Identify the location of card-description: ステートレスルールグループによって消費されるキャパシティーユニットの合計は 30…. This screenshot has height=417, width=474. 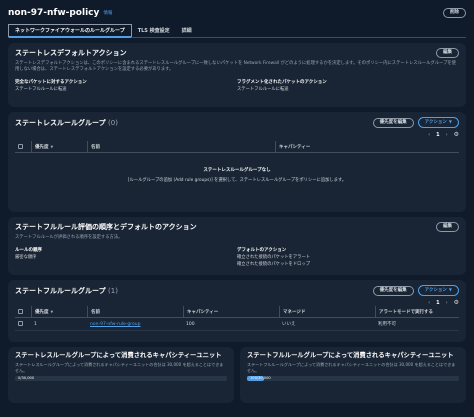
(119, 367).